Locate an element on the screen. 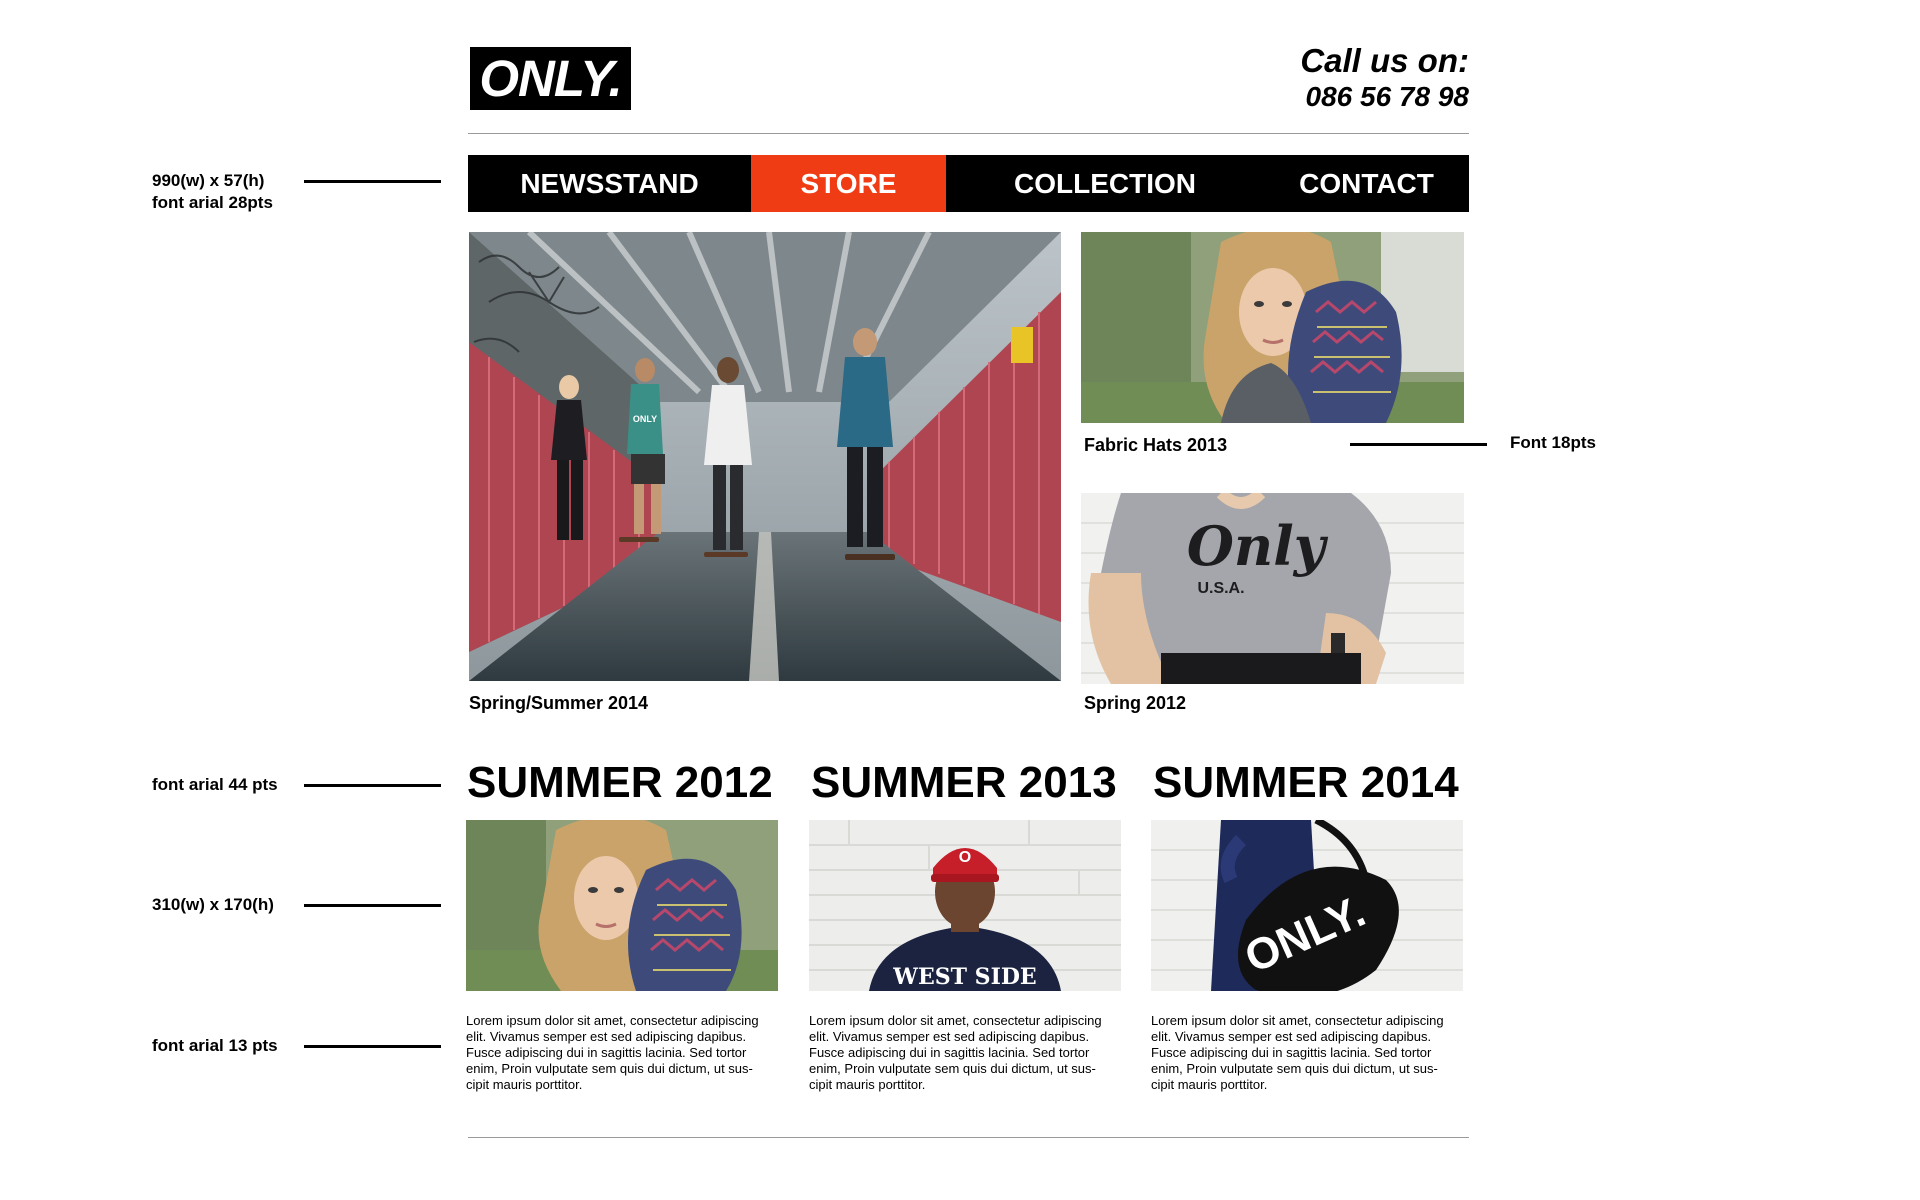  man-red-cap-image: WEST SIDE O is located at coordinates (965, 905).